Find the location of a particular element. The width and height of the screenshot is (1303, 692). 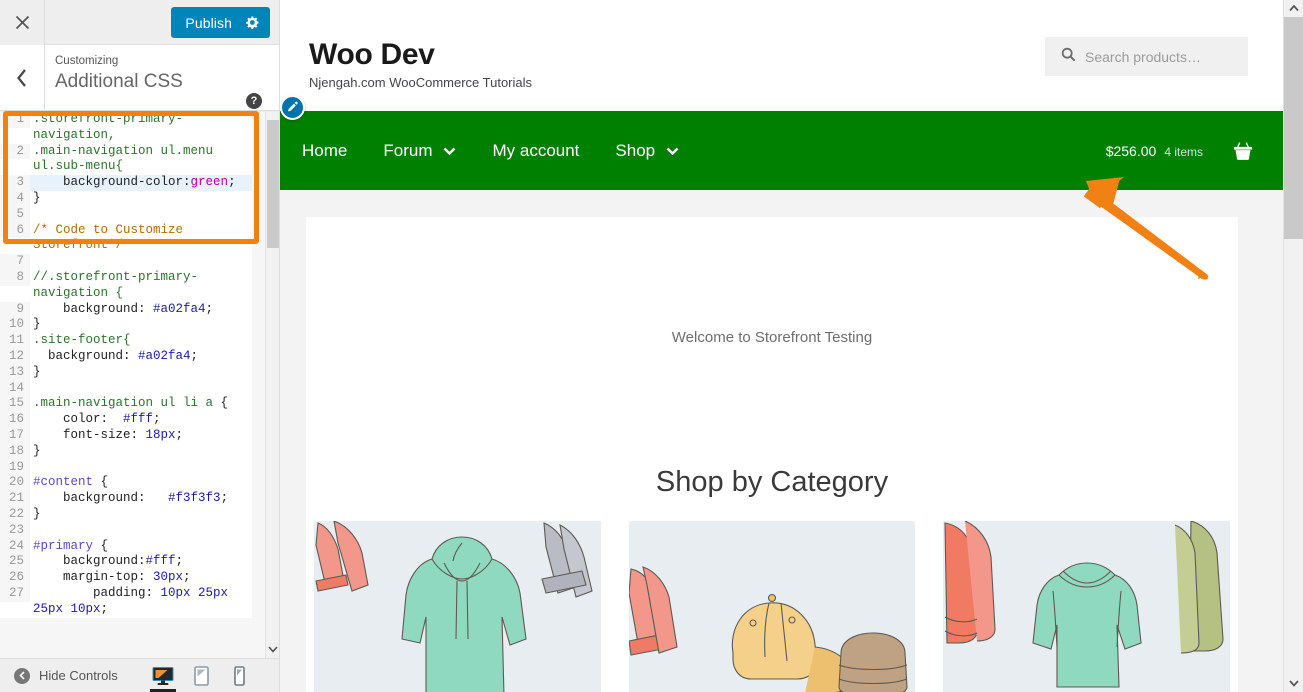

code-line: 16 color: #fff; is located at coordinates (126, 420).